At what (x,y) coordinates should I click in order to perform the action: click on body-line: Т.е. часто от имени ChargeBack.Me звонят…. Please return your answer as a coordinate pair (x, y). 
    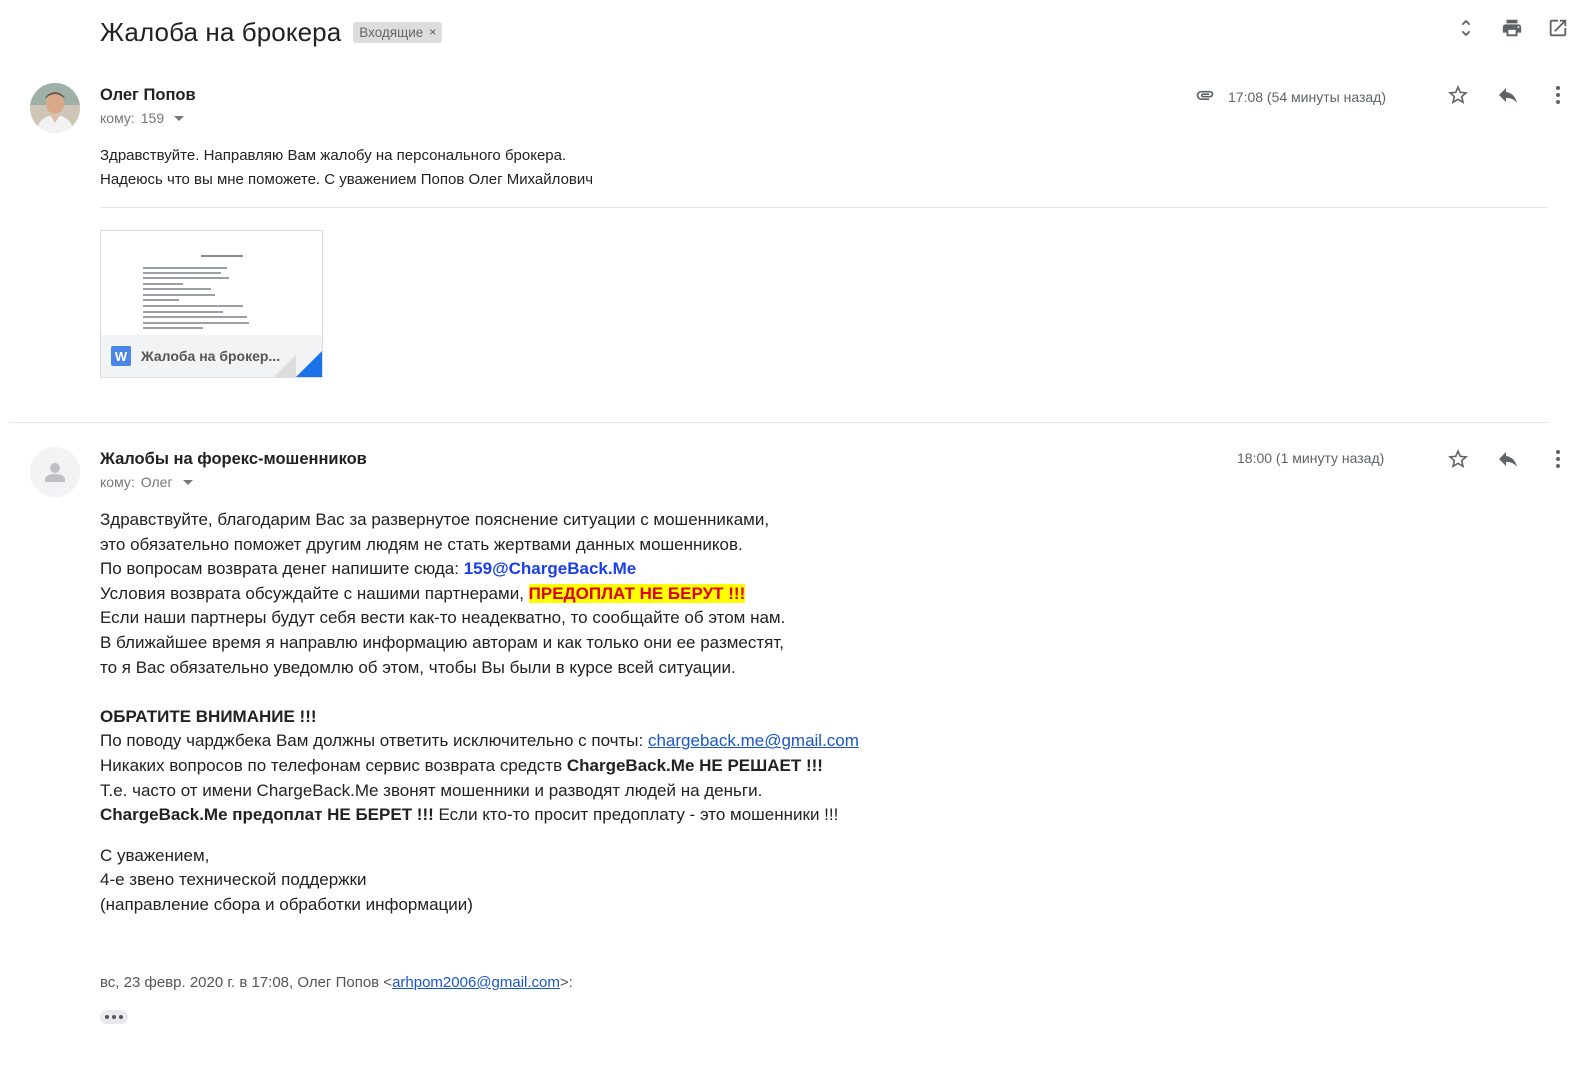
    Looking at the image, I should click on (431, 790).